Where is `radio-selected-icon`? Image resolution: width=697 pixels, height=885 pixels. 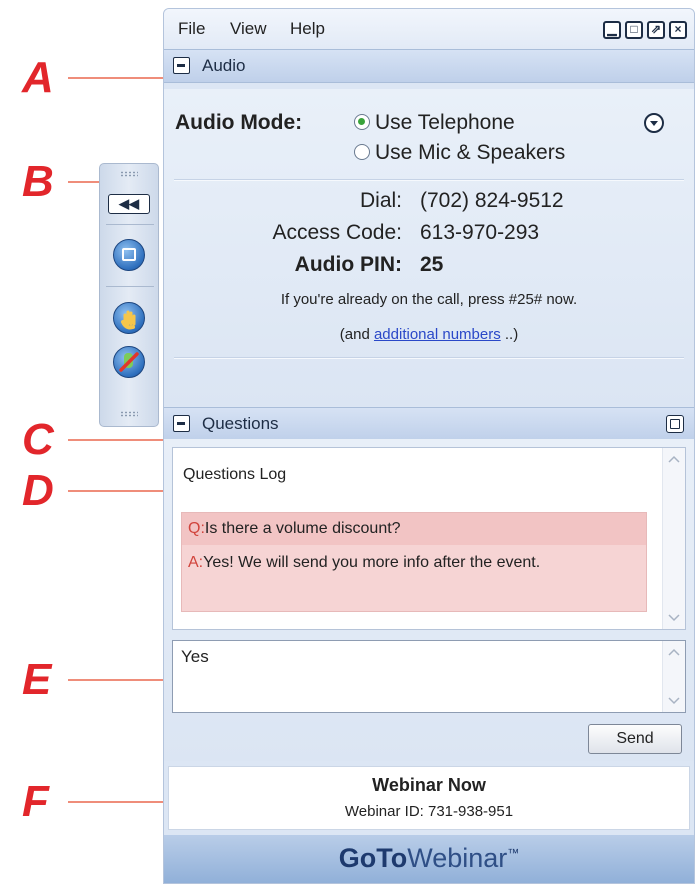 radio-selected-icon is located at coordinates (362, 122).